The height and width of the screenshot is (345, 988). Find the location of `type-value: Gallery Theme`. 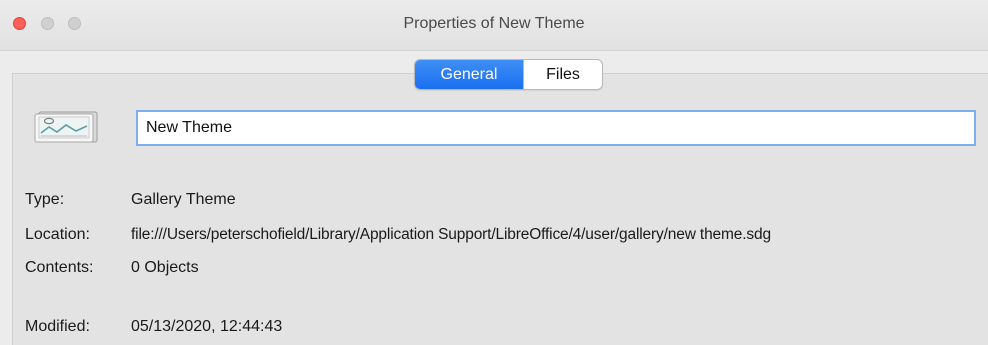

type-value: Gallery Theme is located at coordinates (183, 199).